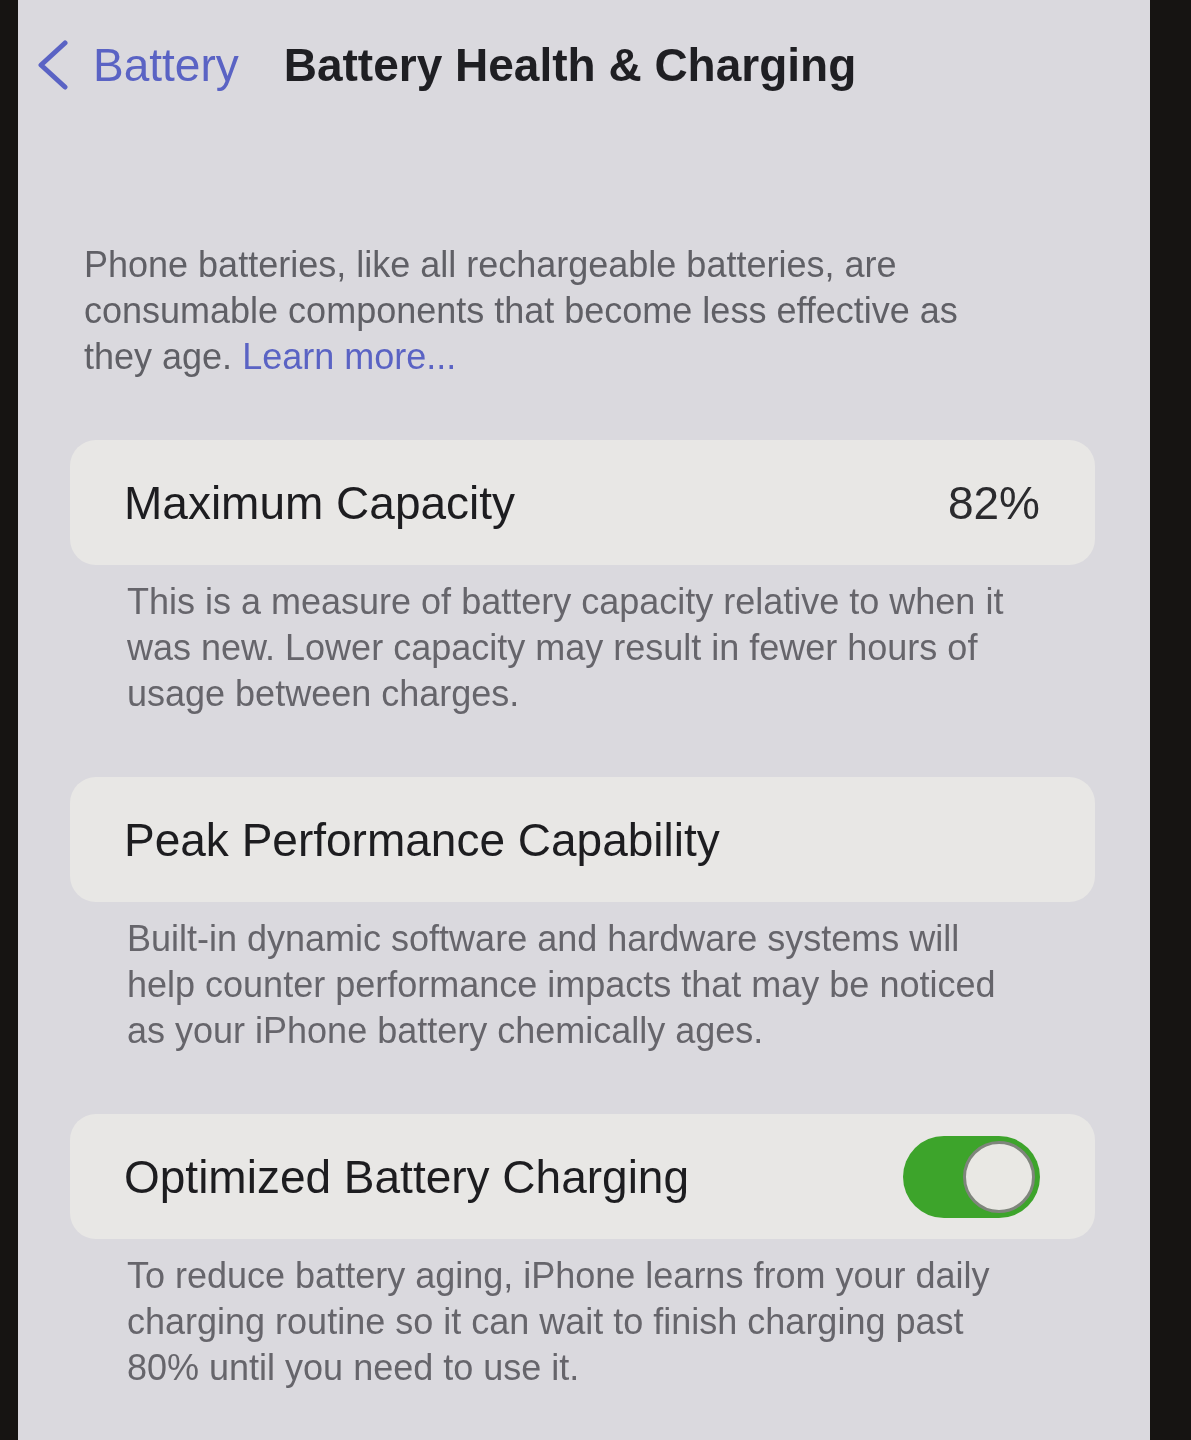  I want to click on page-title: Battery Health & Charging, so click(570, 65).